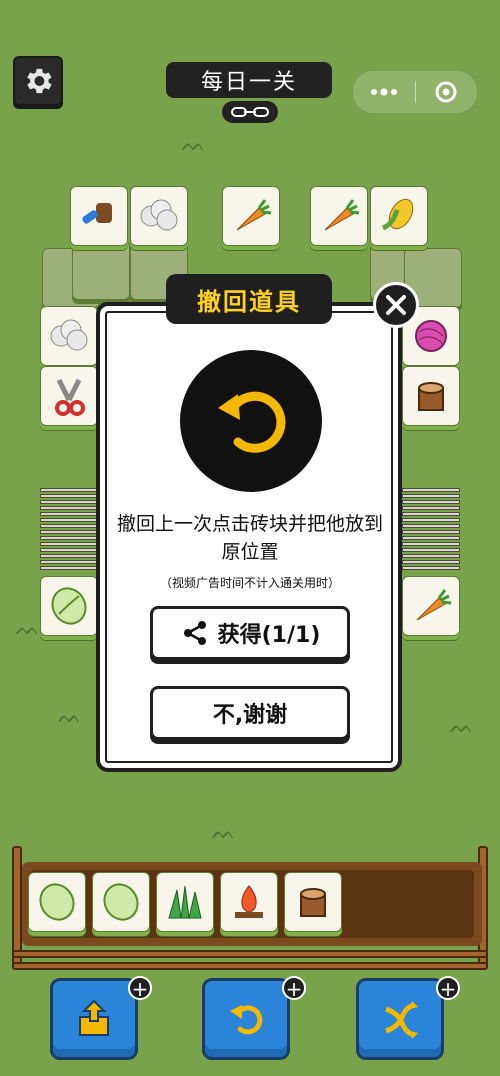 The image size is (500, 1076). I want to click on close-button, so click(396, 305).